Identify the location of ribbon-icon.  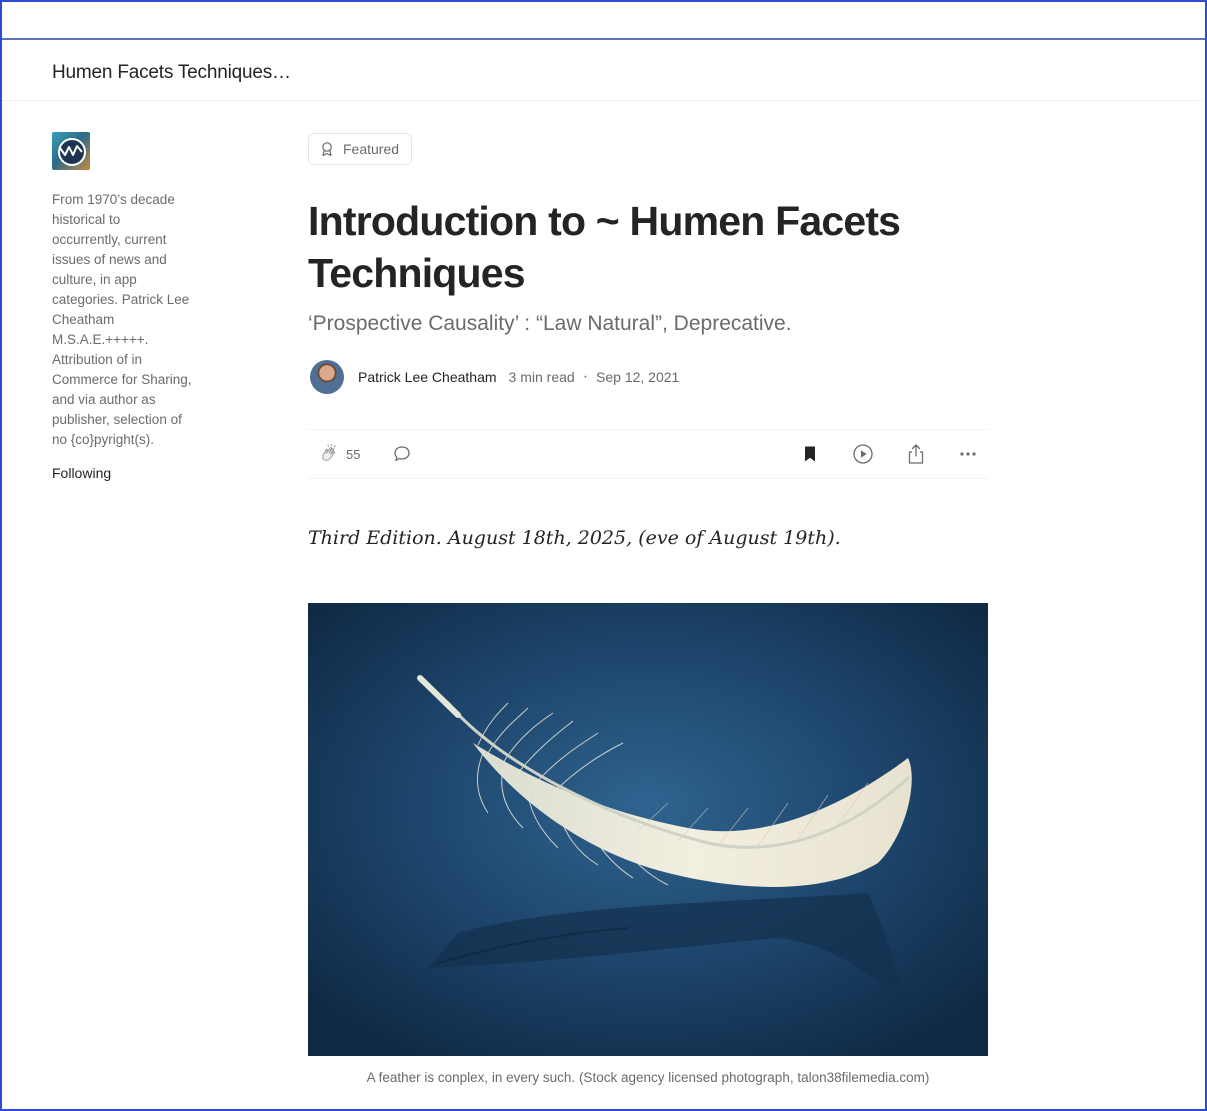
(327, 149).